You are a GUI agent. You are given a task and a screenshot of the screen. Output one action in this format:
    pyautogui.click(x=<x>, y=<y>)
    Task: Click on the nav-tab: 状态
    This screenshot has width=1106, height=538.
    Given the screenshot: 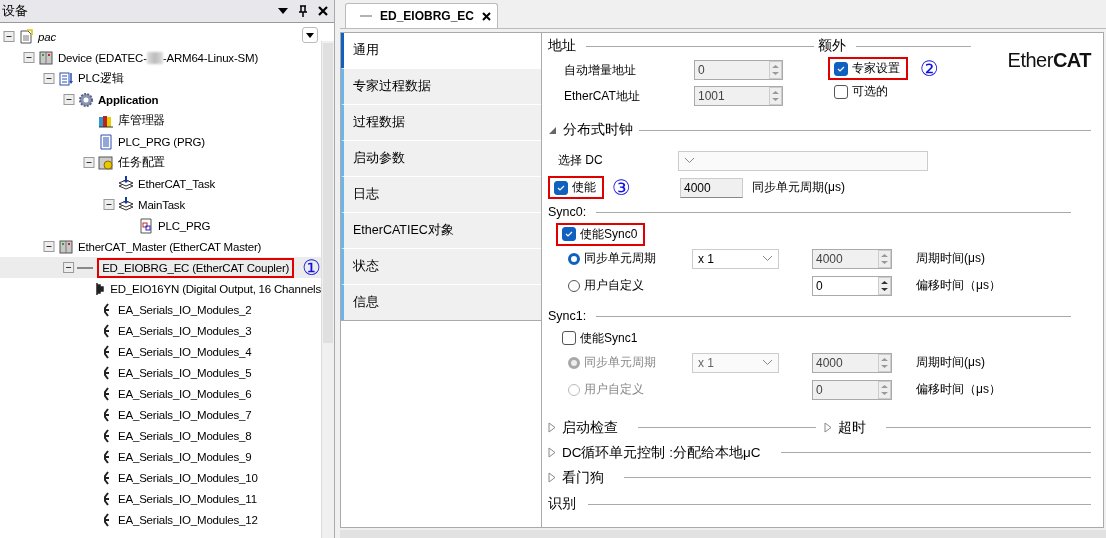 What is the action you would take?
    pyautogui.click(x=441, y=266)
    